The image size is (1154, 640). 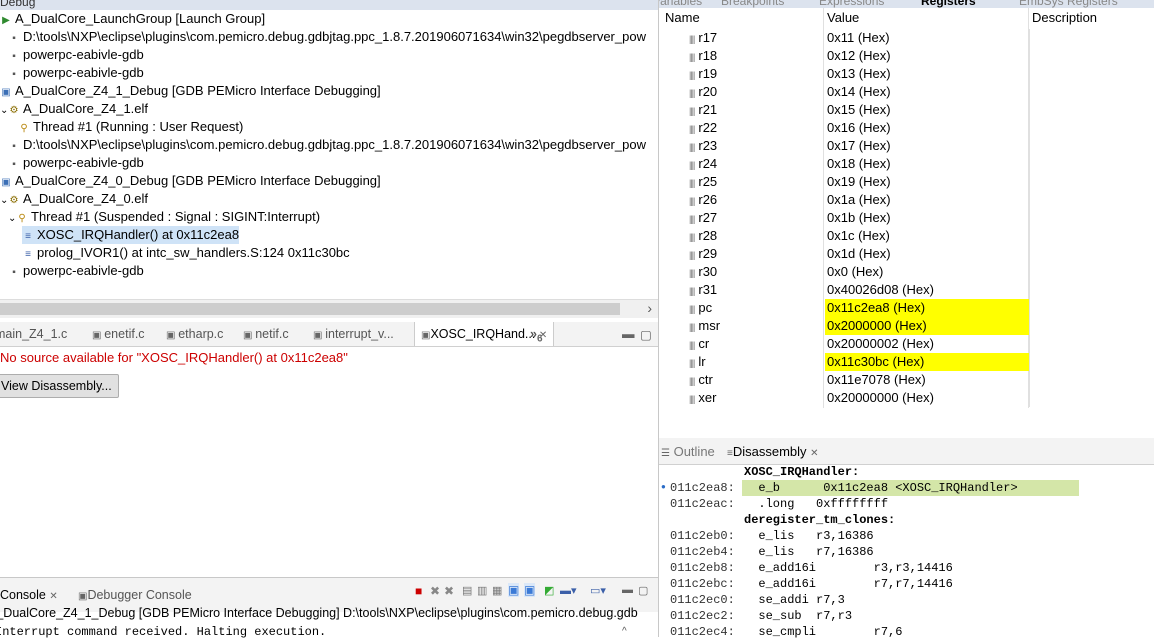 What do you see at coordinates (906, 552) in the screenshot?
I see `disassembly-line: 011c2eb4: e_lis r7,16386` at bounding box center [906, 552].